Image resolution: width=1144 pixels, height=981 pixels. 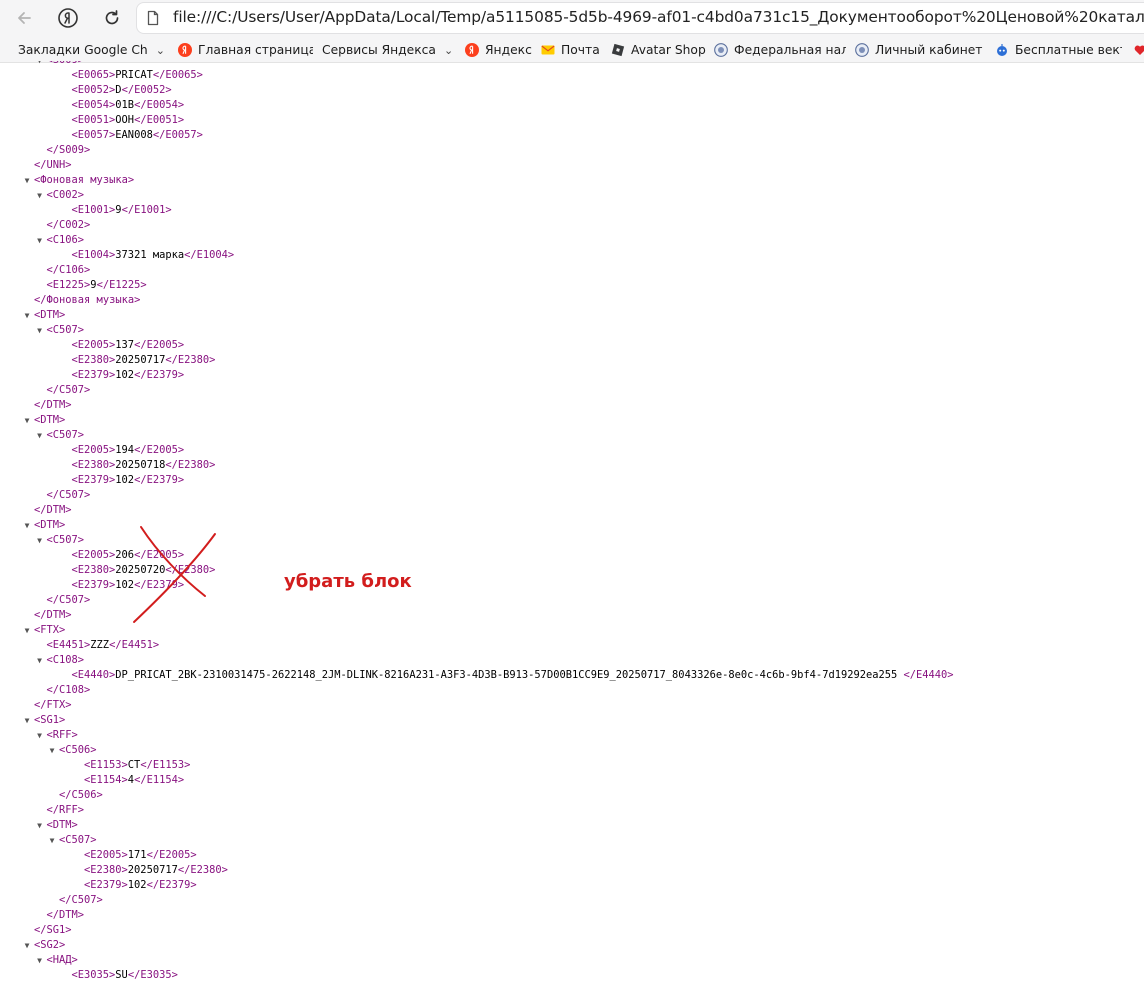 I want to click on xml-tag: </E1153>, so click(x=165, y=765).